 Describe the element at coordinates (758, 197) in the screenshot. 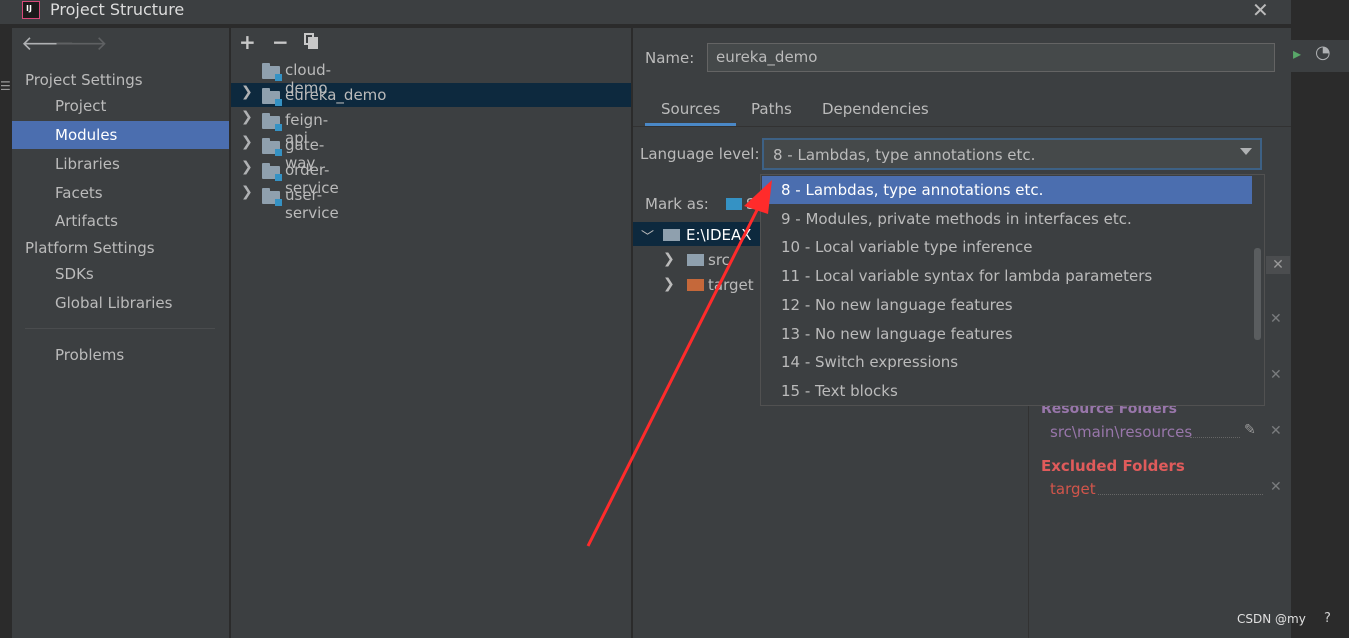

I see `annotation-arrow-head` at that location.